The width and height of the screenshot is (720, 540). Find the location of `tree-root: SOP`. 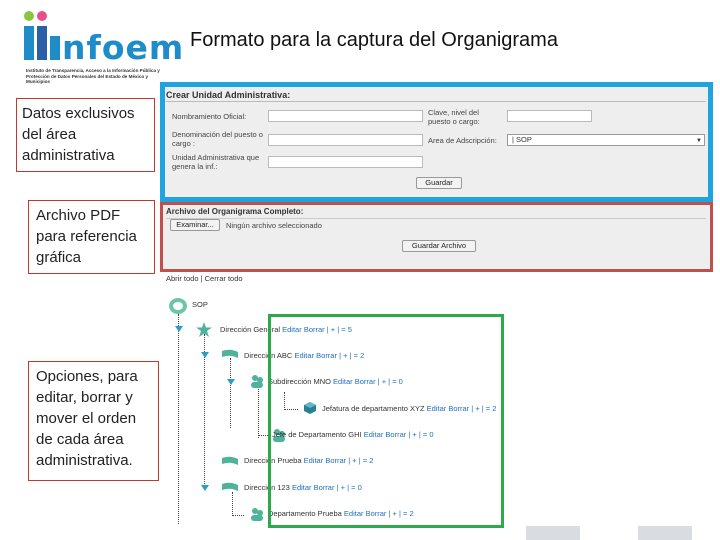

tree-root: SOP is located at coordinates (200, 305).